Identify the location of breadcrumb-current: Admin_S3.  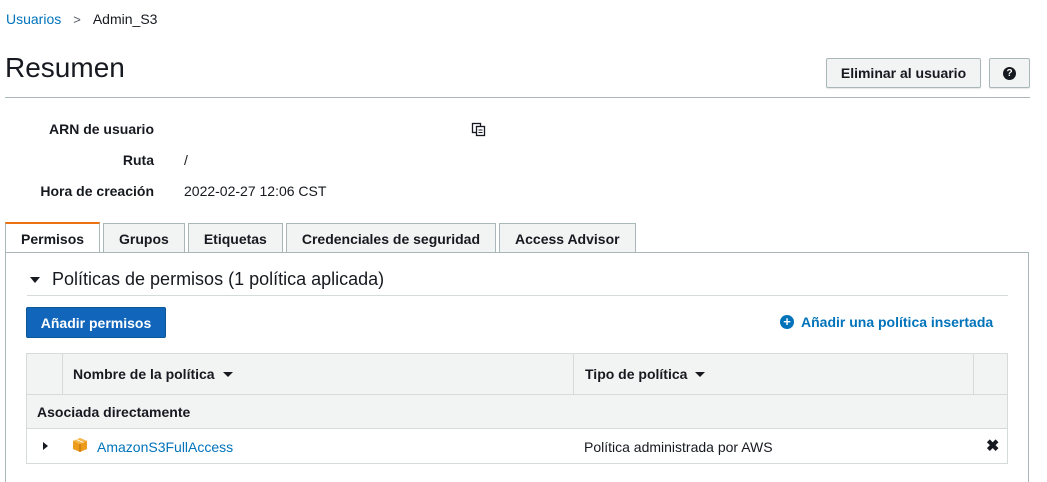
(125, 19).